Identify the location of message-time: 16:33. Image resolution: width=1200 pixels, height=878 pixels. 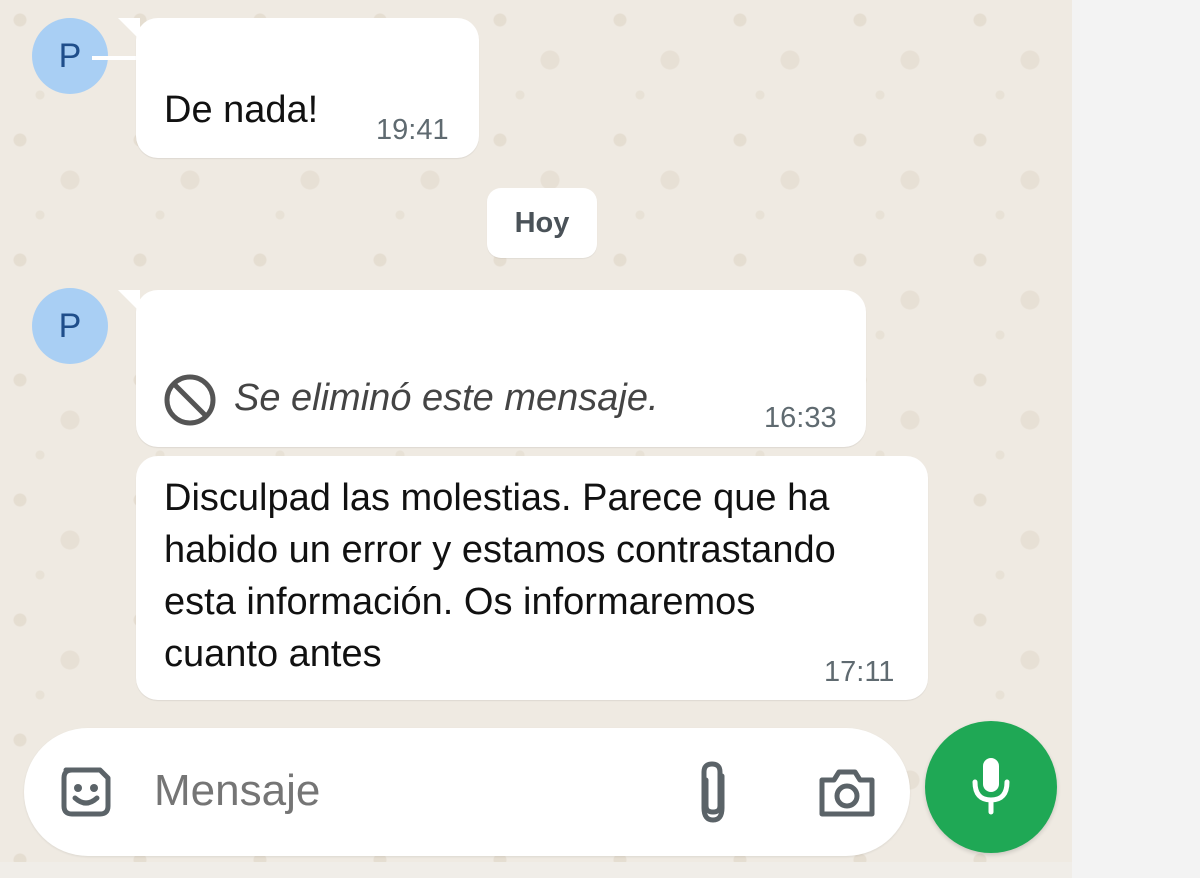
(800, 418).